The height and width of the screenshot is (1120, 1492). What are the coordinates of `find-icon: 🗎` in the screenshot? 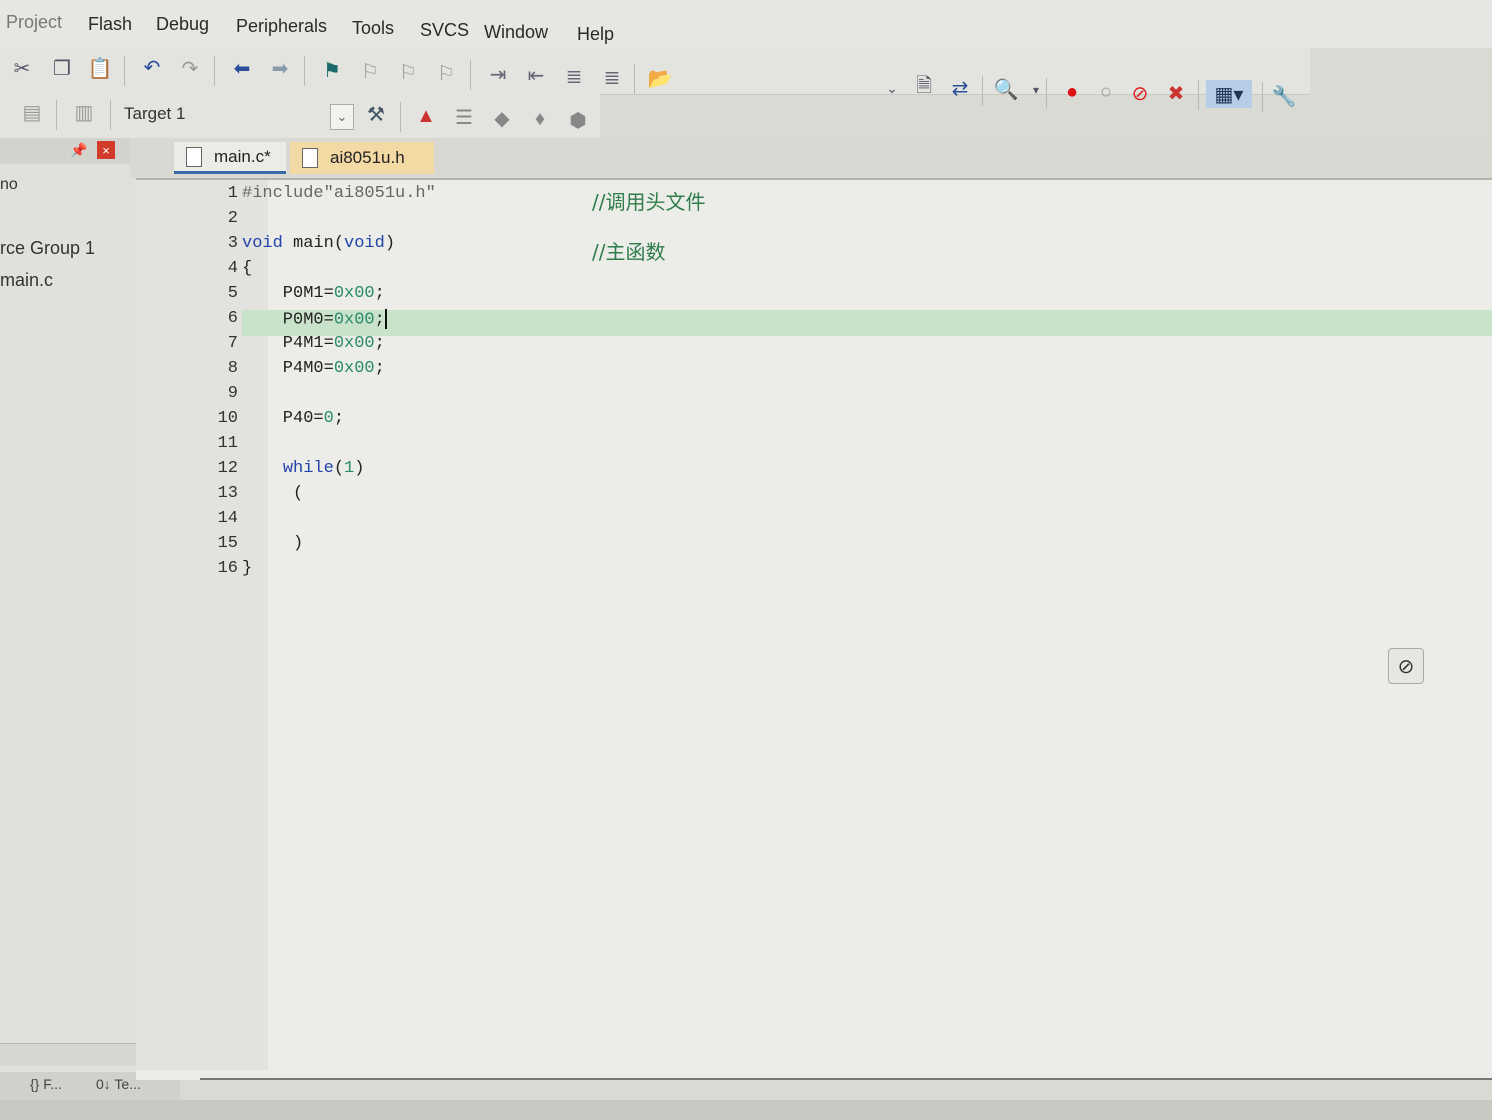 It's located at (924, 88).